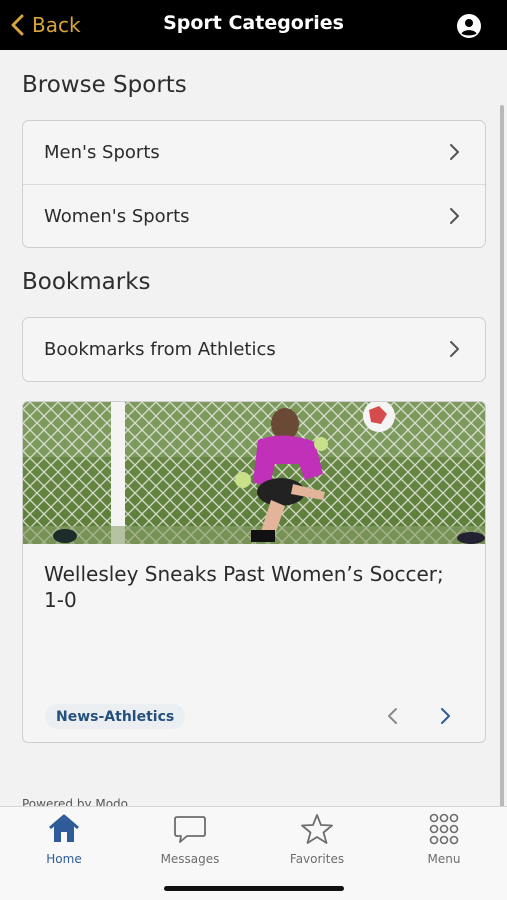 The image size is (507, 900). Describe the element at coordinates (502, 455) in the screenshot. I see `scrollbar` at that location.